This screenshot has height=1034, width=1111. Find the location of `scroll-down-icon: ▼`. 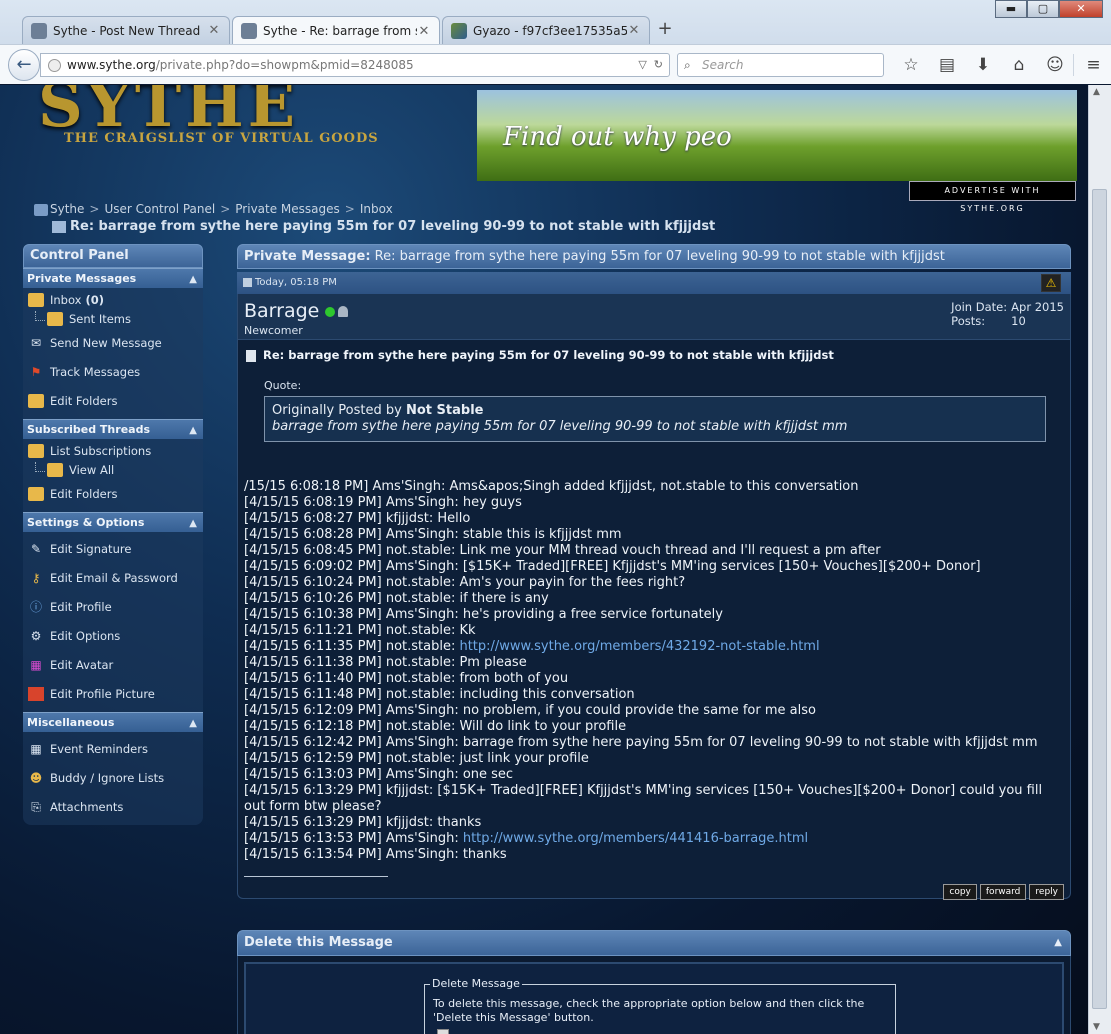

scroll-down-icon: ▼ is located at coordinates (1096, 1027).